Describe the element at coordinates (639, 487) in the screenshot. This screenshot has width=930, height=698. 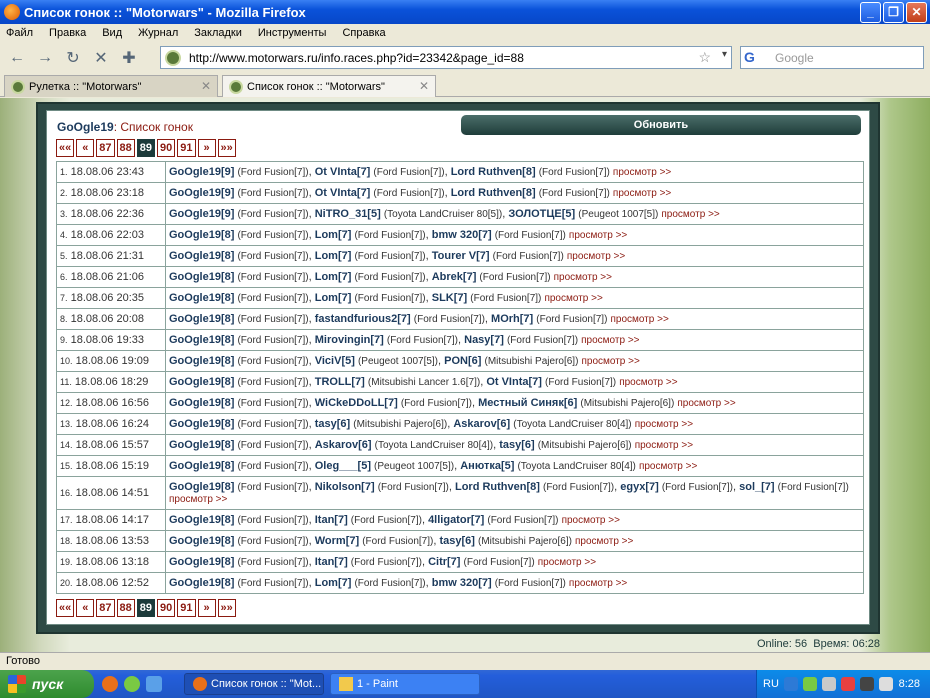
I see `driver-link: egyx[7]` at that location.